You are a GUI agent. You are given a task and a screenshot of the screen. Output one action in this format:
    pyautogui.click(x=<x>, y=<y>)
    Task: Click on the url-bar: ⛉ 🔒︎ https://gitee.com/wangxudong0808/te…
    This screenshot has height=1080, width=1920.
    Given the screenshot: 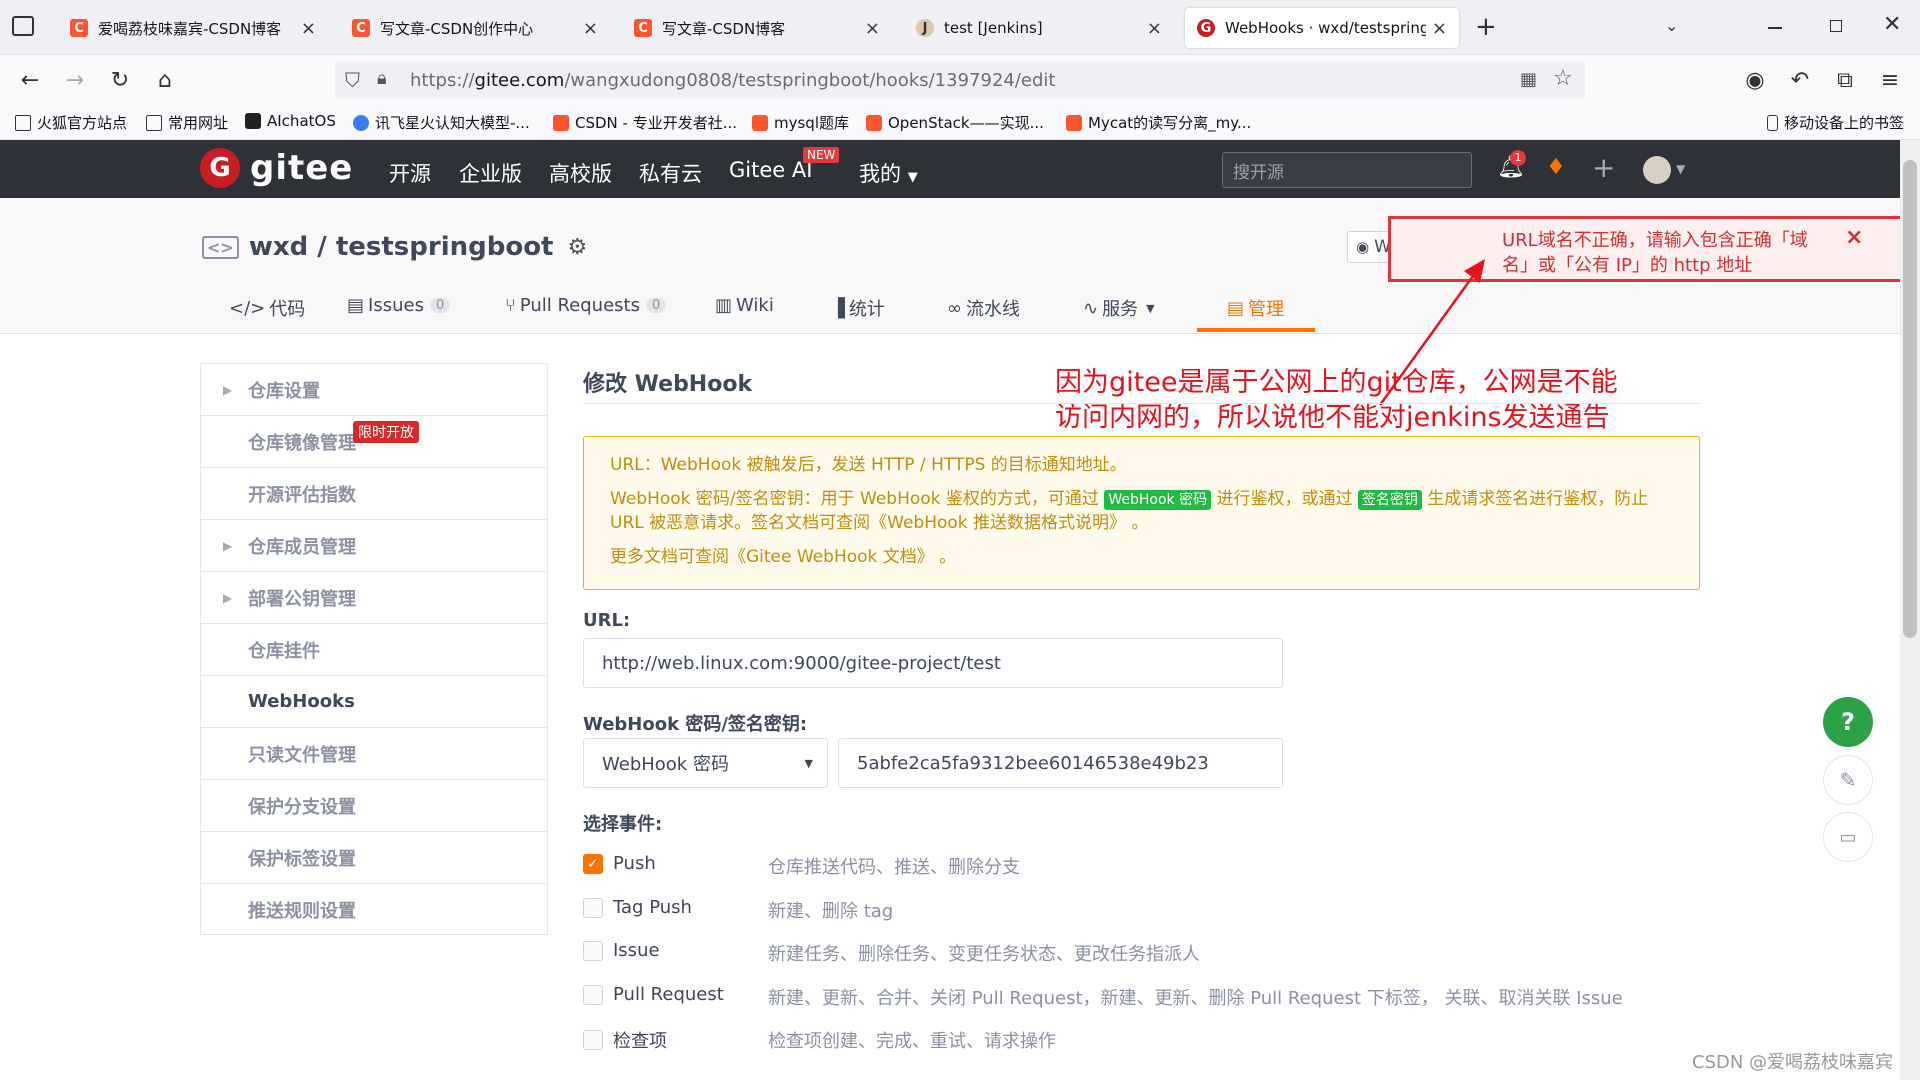 What is the action you would take?
    pyautogui.click(x=960, y=80)
    